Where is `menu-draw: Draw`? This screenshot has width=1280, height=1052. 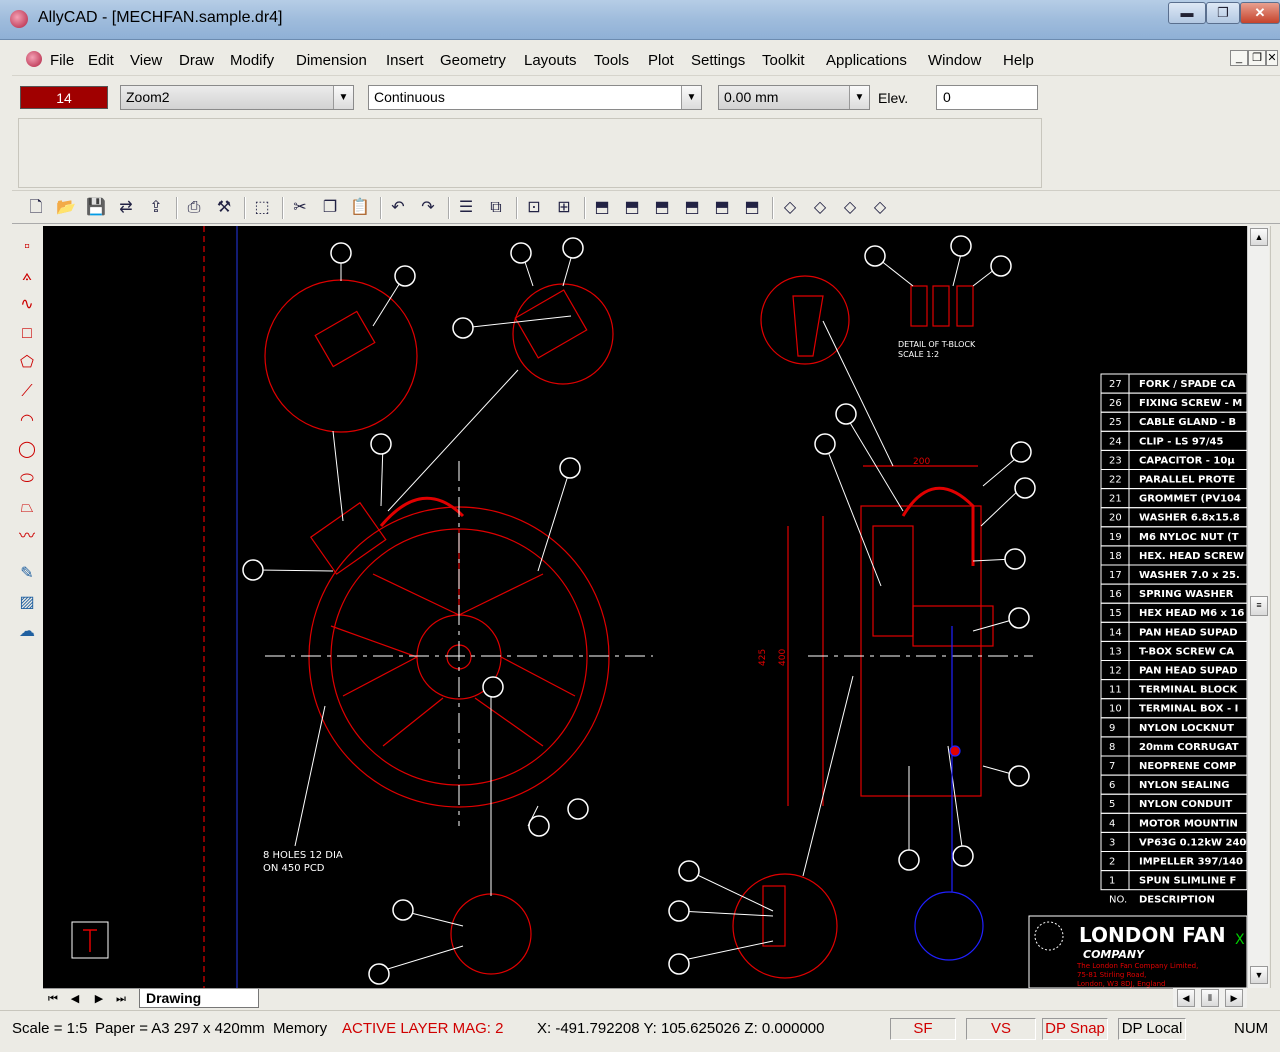 menu-draw: Draw is located at coordinates (196, 60).